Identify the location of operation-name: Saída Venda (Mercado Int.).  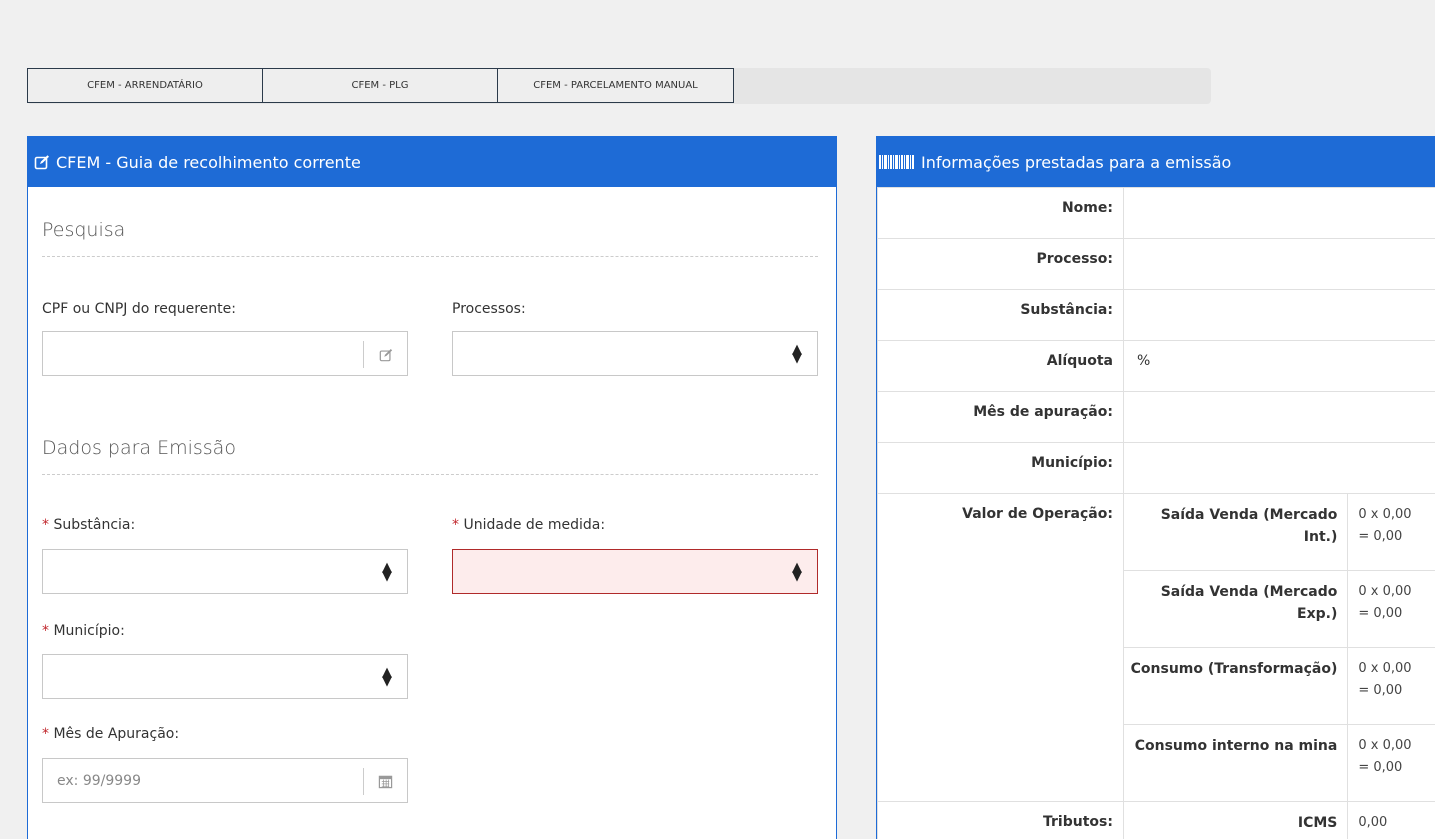
(1235, 532).